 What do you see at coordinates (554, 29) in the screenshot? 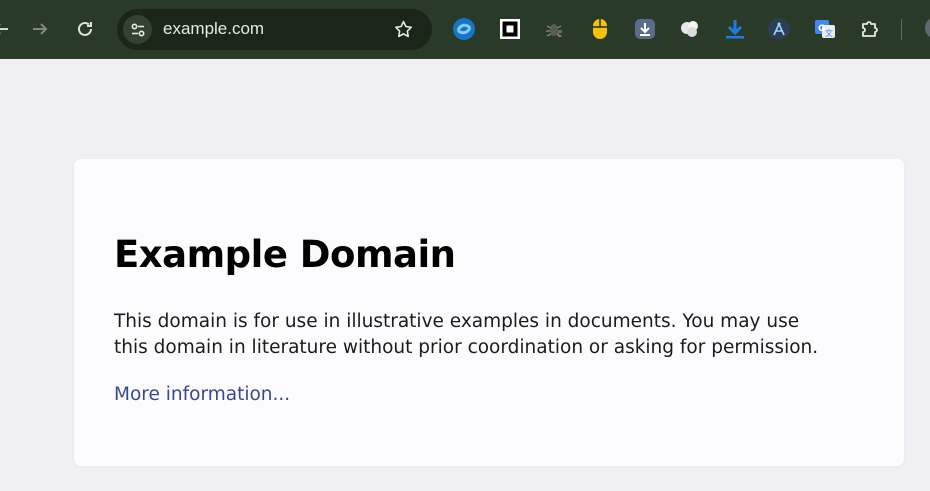
I see `bug-extension-icon: C` at bounding box center [554, 29].